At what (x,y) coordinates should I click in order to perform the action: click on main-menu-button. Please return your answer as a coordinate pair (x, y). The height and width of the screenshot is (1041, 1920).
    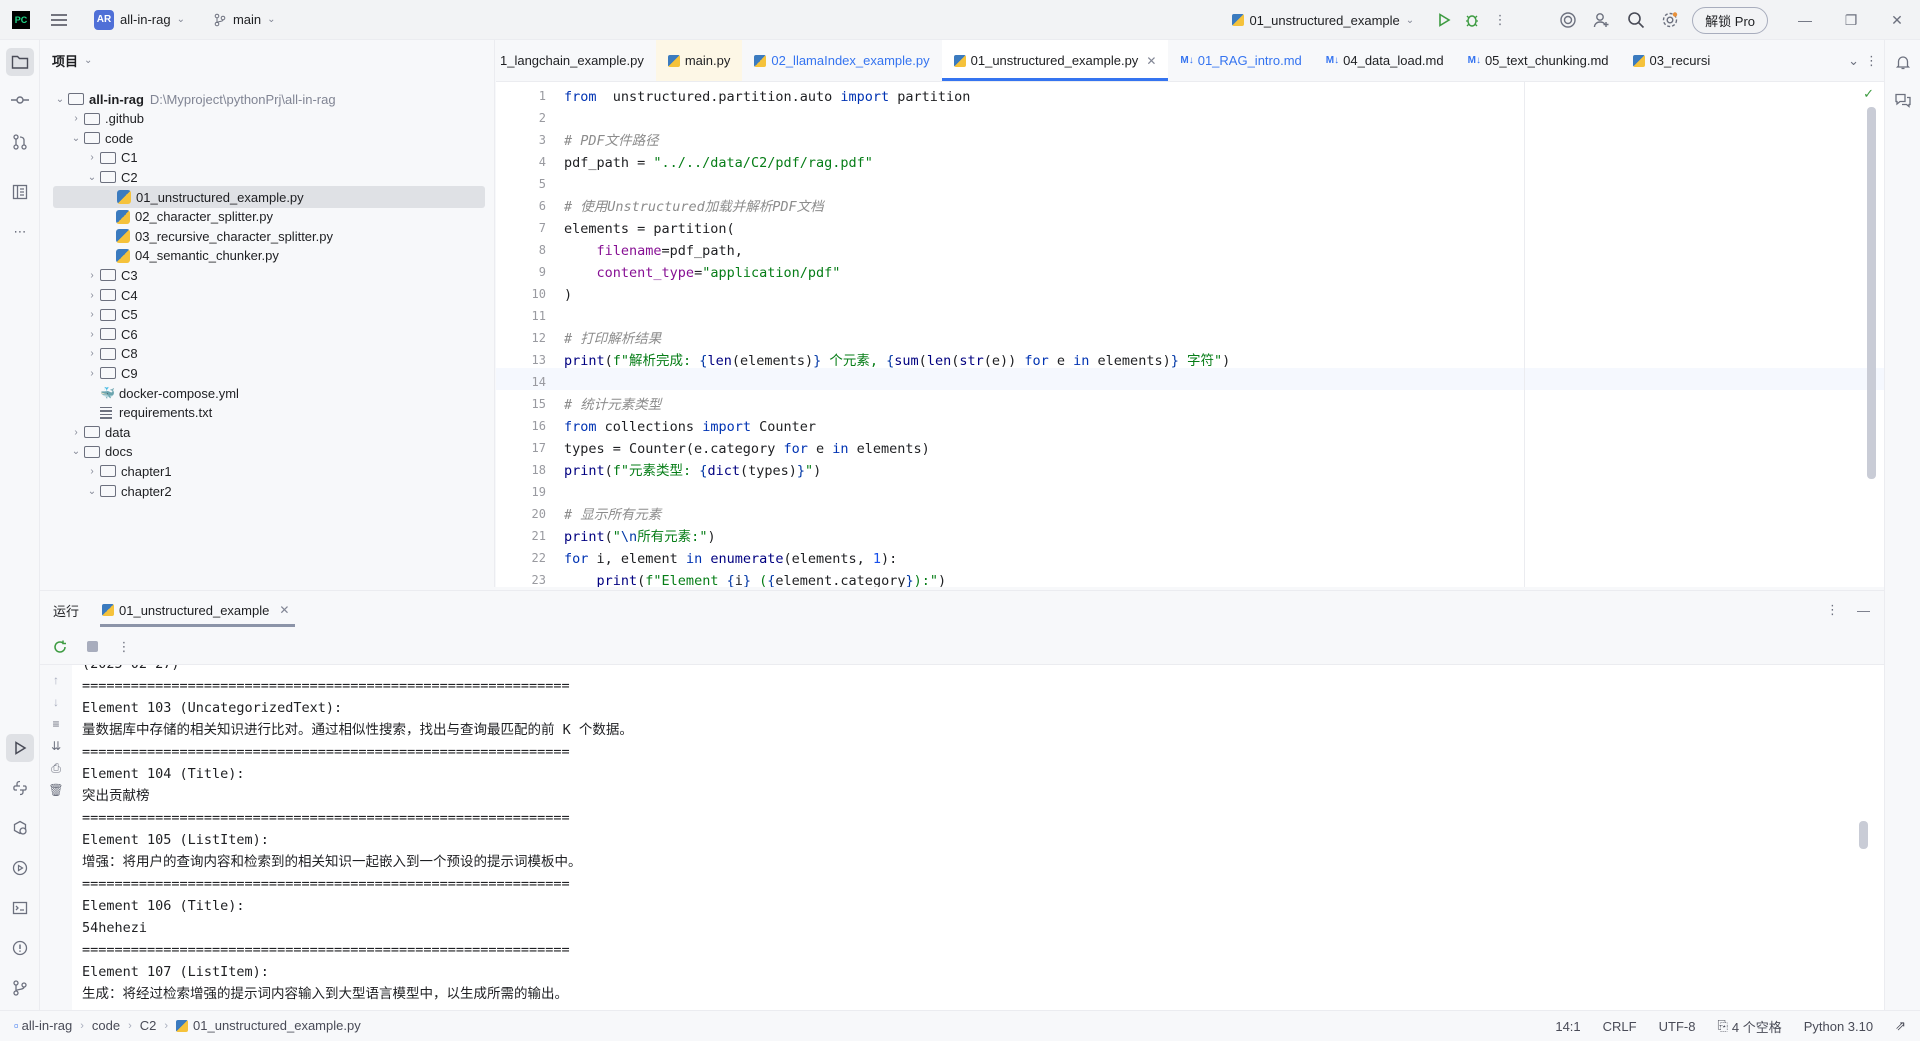
    Looking at the image, I should click on (59, 20).